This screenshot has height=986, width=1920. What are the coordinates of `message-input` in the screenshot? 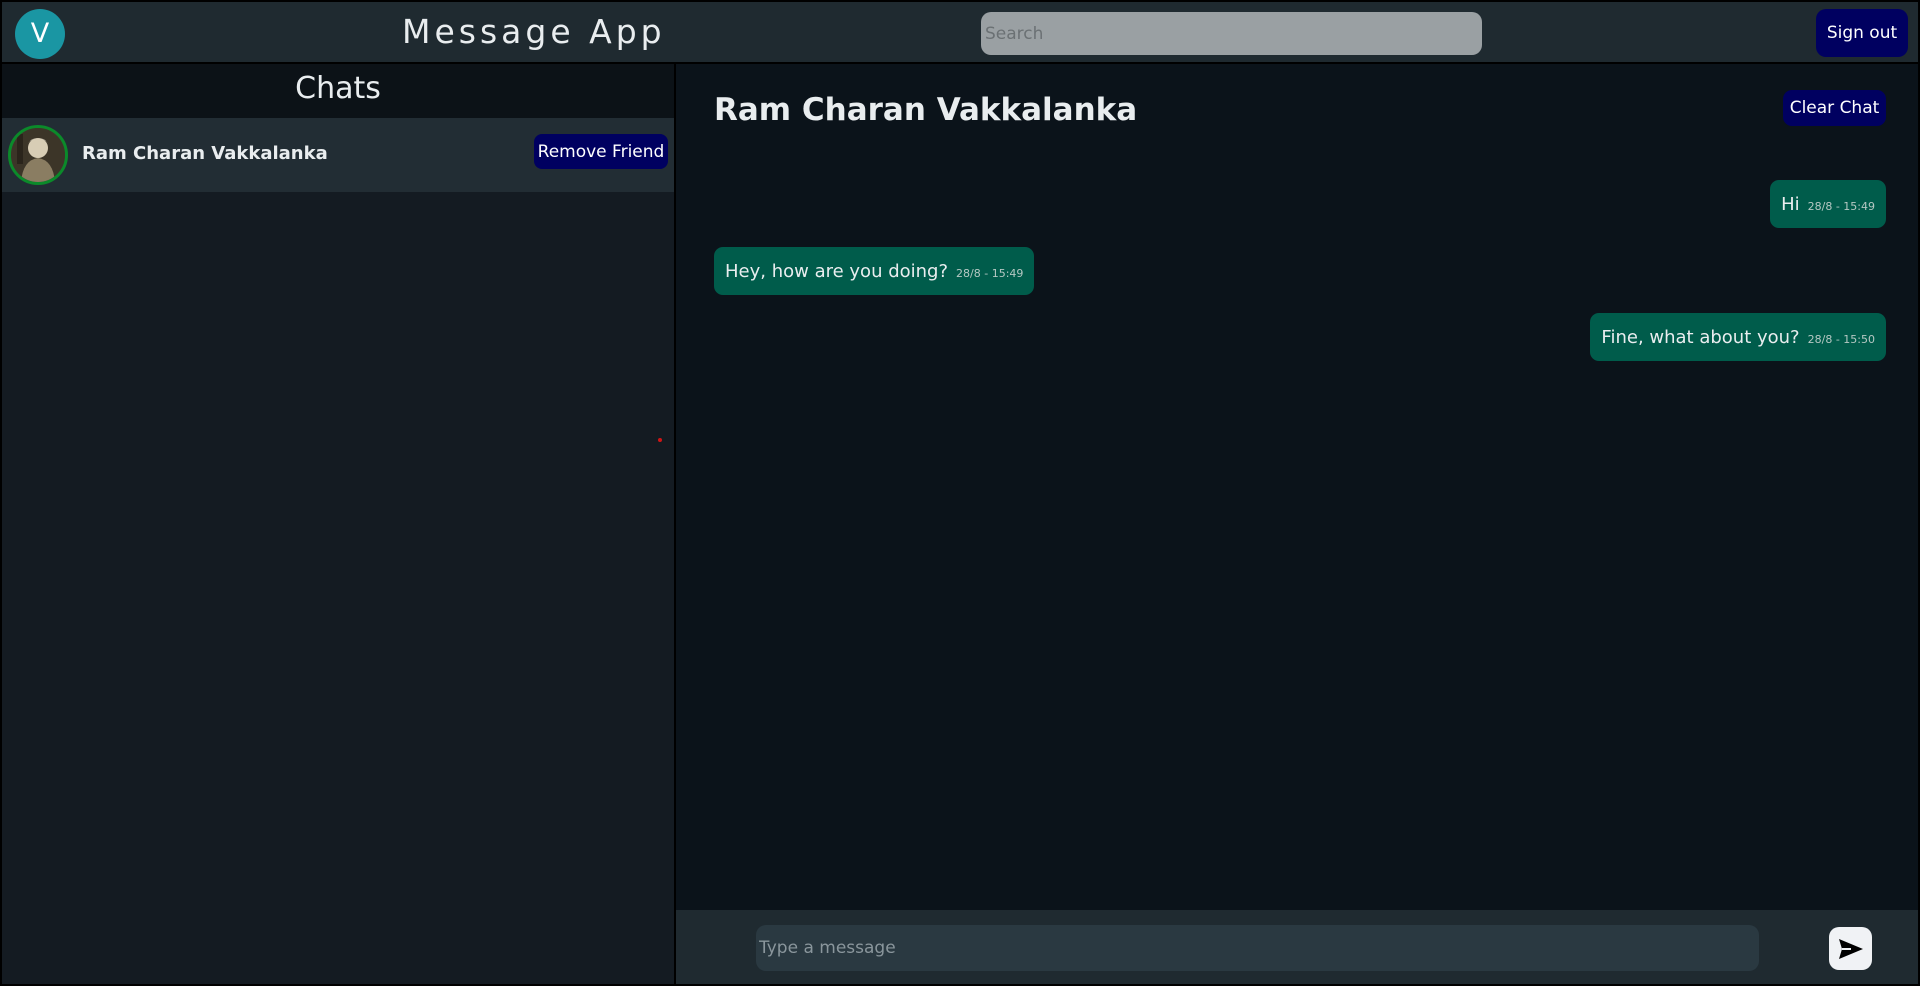 It's located at (1257, 948).